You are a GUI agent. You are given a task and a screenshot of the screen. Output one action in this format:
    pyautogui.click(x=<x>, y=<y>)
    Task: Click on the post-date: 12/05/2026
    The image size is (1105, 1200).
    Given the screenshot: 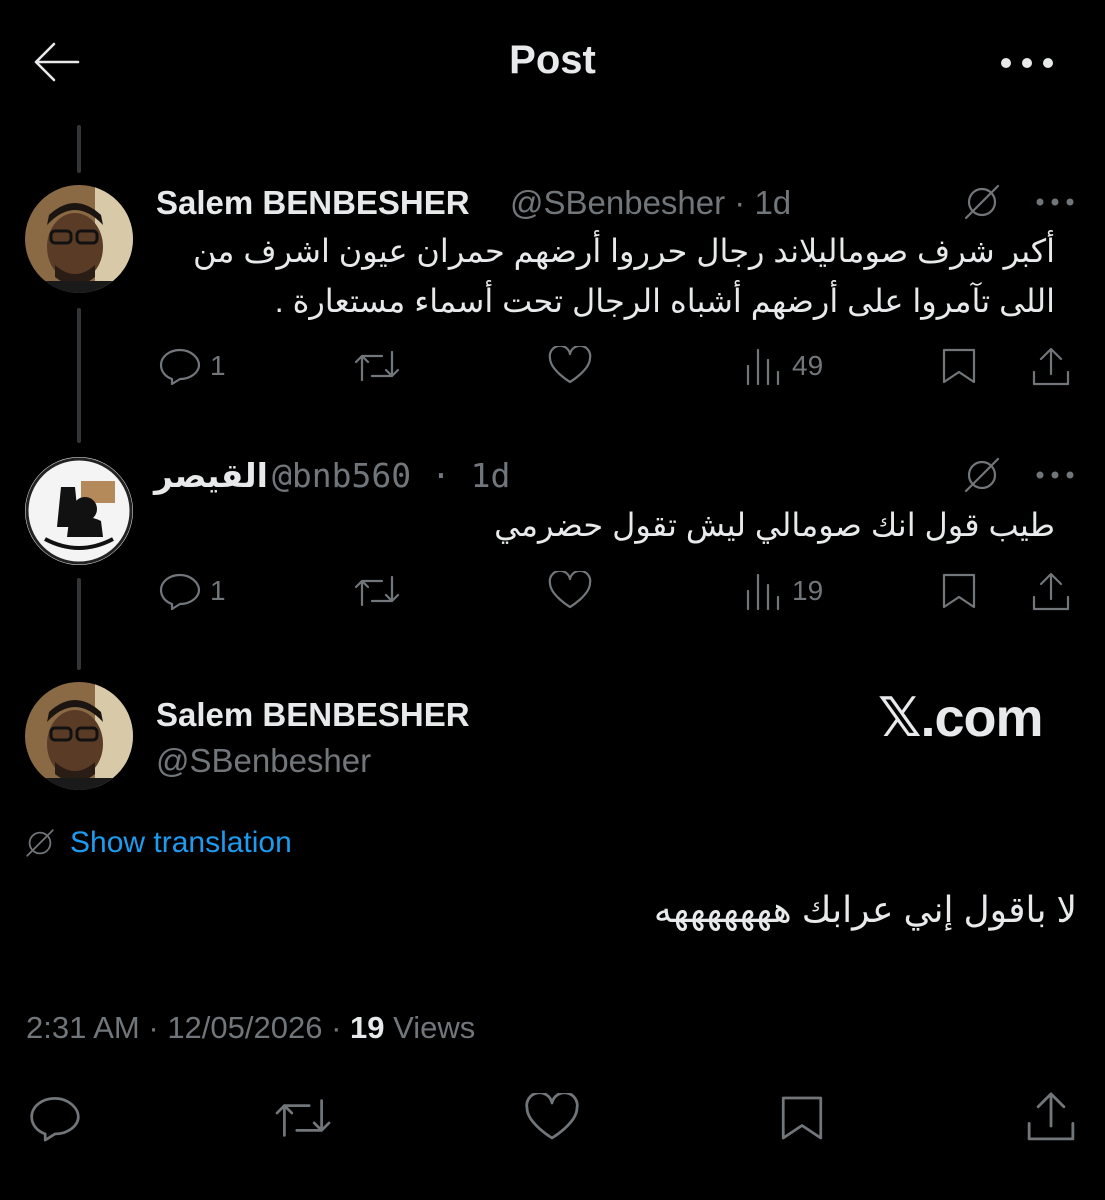 What is the action you would take?
    pyautogui.click(x=245, y=1027)
    